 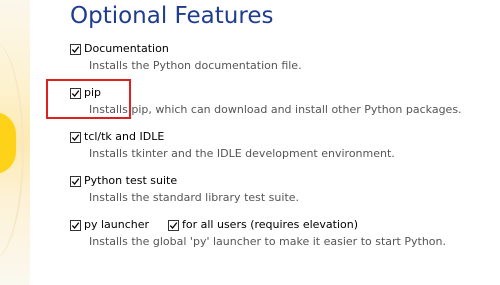 What do you see at coordinates (270, 224) in the screenshot?
I see `for-all-users-label: for all users (requires elevation)` at bounding box center [270, 224].